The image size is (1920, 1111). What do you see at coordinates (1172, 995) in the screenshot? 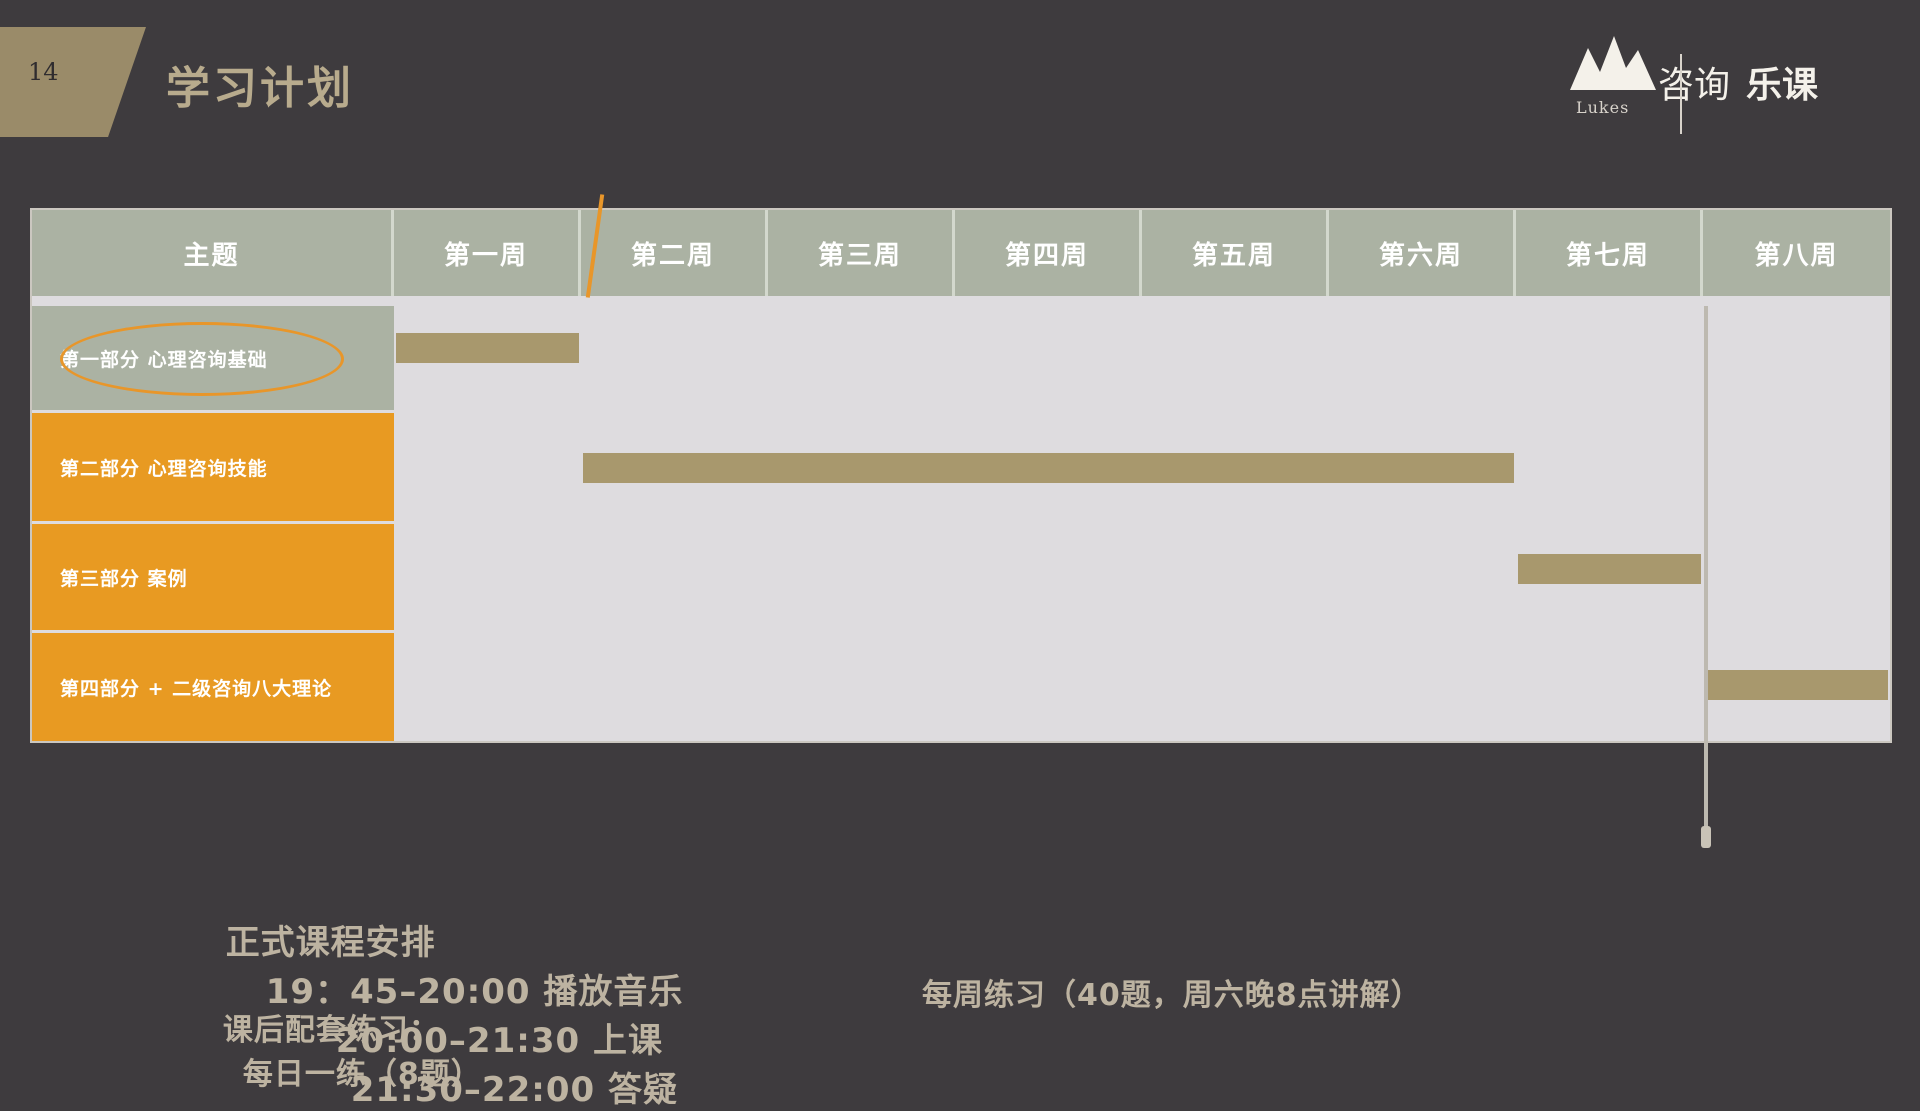
I see `practice-weekly: 每周练习（40题，周六晚8点讲解）` at bounding box center [1172, 995].